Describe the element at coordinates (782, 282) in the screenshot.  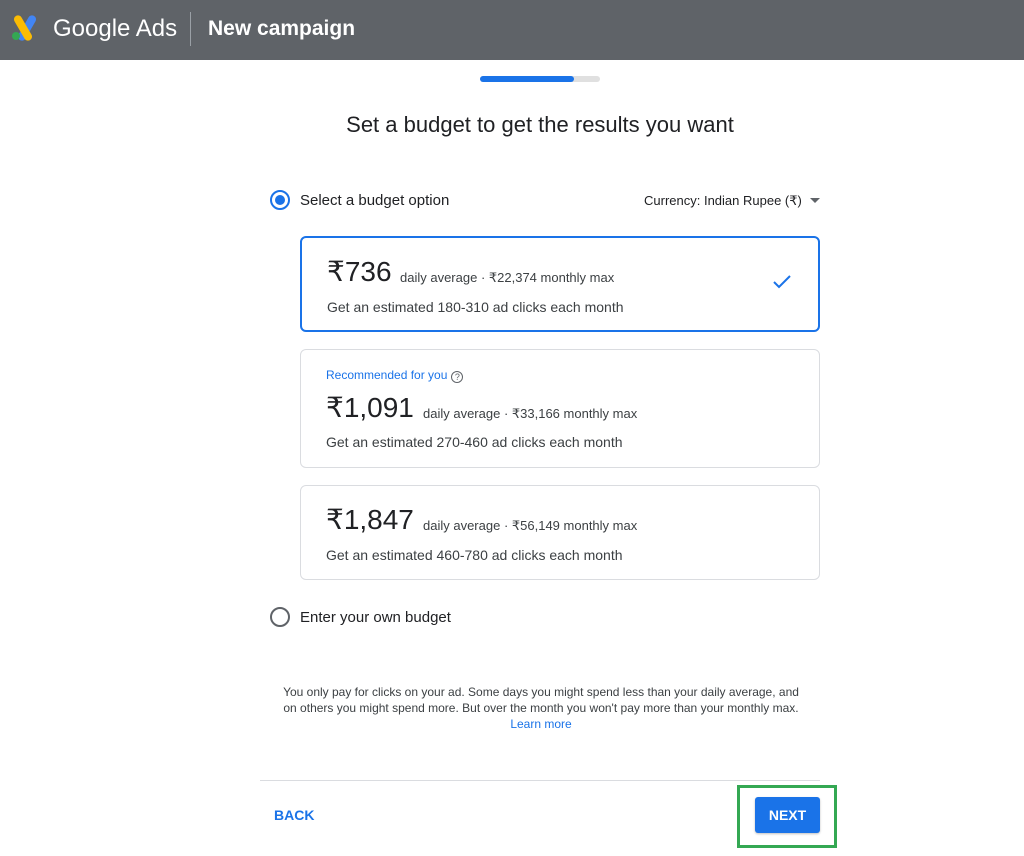
I see `check-icon` at that location.